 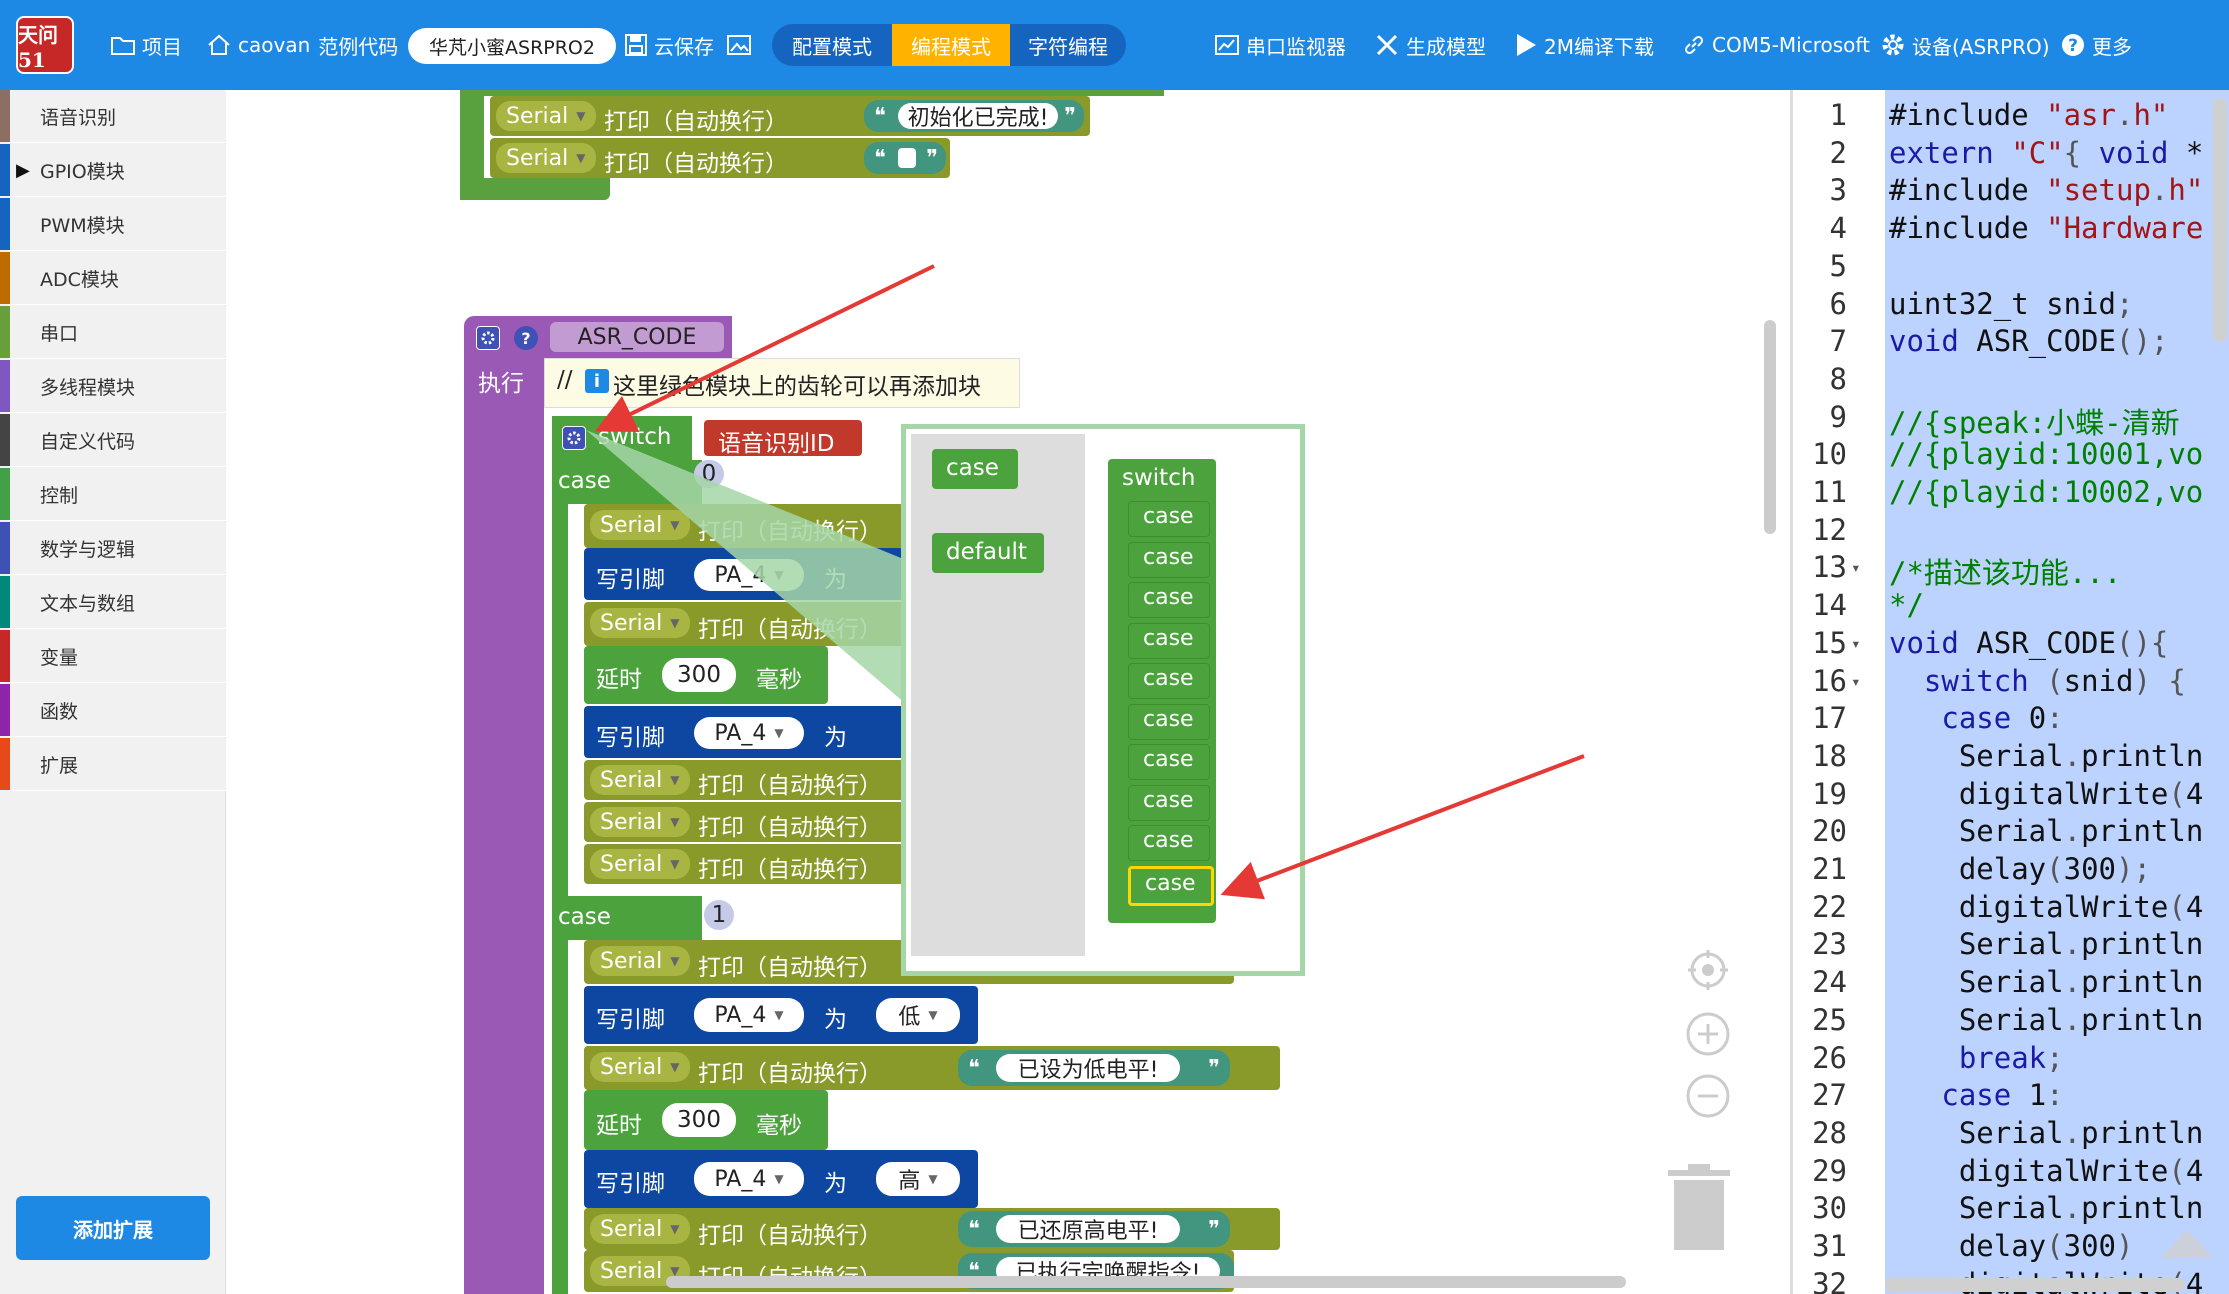 I want to click on code-line: #include "Hardware, so click(x=2046, y=228).